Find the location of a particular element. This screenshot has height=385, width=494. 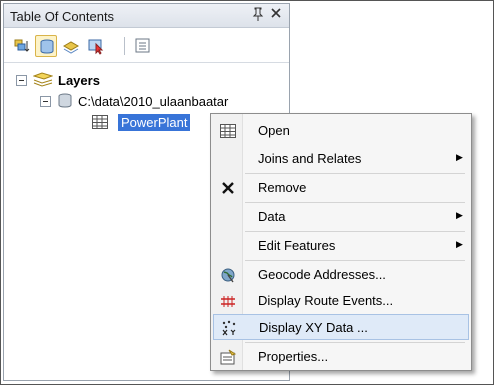

source-path-label: C:\data\2010_ulaanbaatar is located at coordinates (153, 101).